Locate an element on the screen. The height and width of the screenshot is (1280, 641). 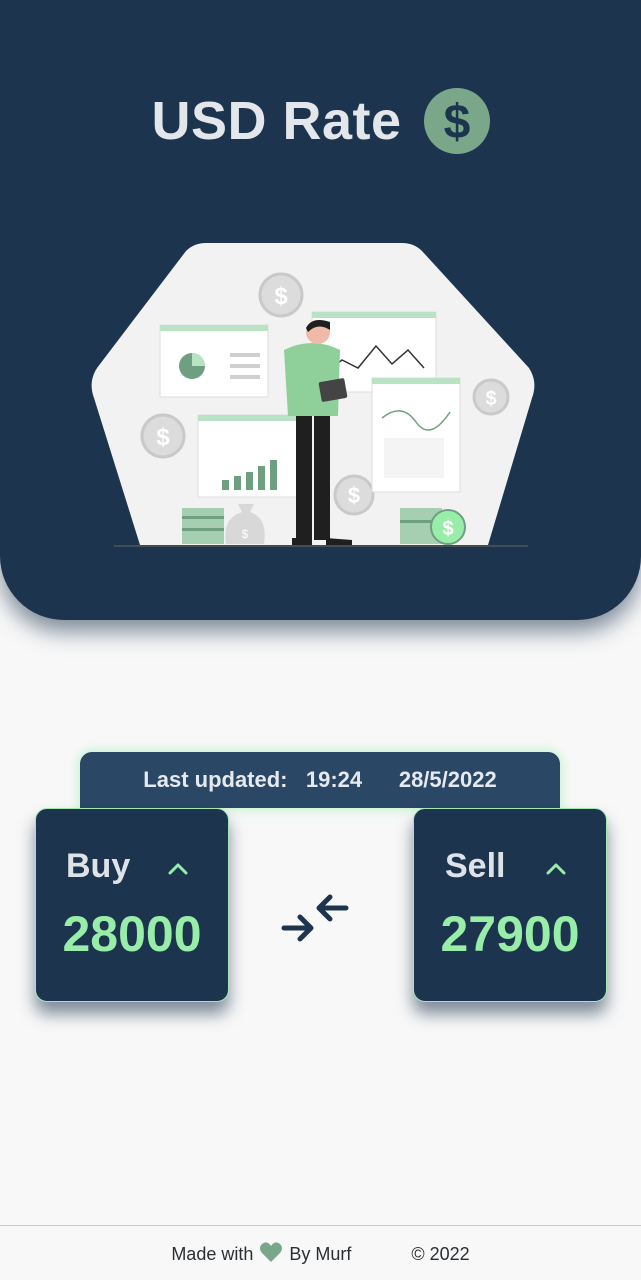
footer-divider is located at coordinates (320, 1225).